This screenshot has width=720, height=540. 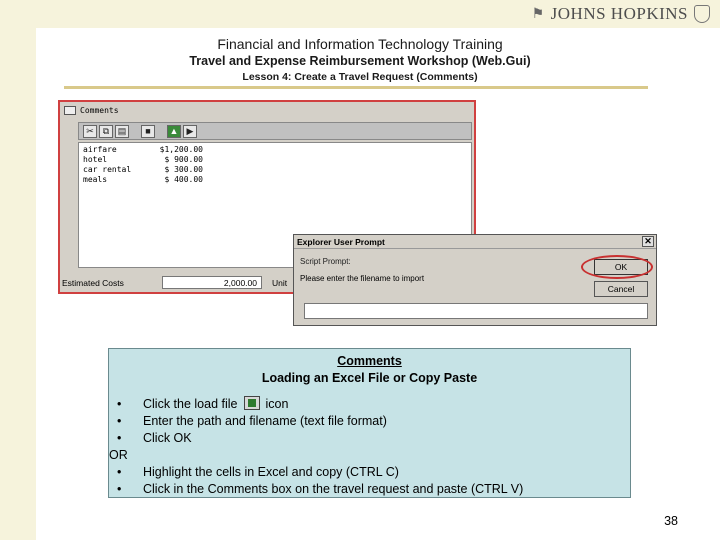 What do you see at coordinates (90, 131) in the screenshot?
I see `cut-icon: ✂` at bounding box center [90, 131].